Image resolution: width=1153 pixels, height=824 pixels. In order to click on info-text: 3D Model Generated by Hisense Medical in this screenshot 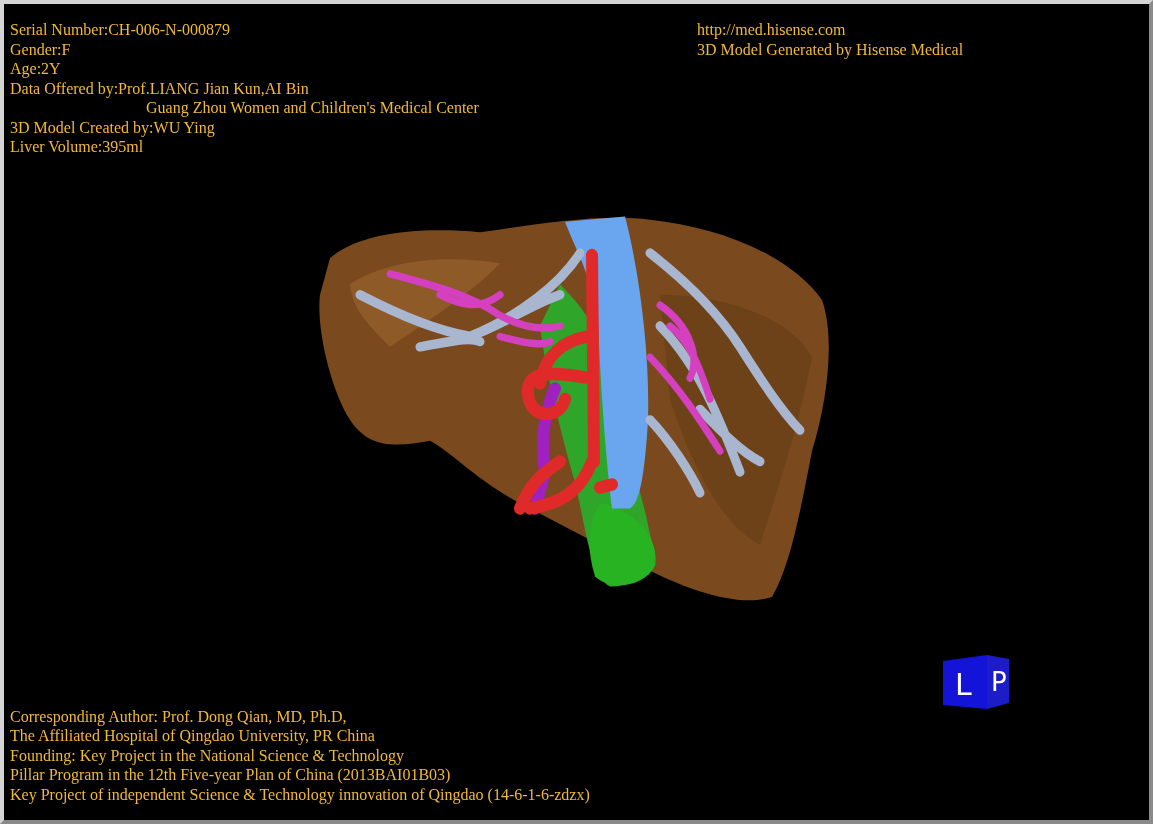, I will do `click(831, 49)`.